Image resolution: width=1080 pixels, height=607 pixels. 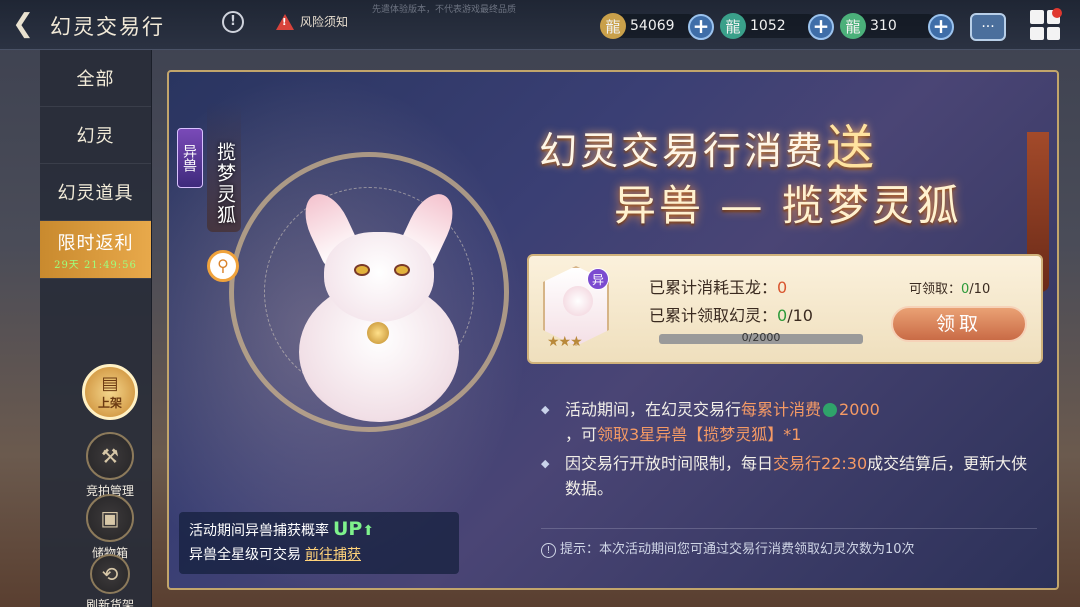 I want to click on stat-total: /10, so click(x=800, y=315).